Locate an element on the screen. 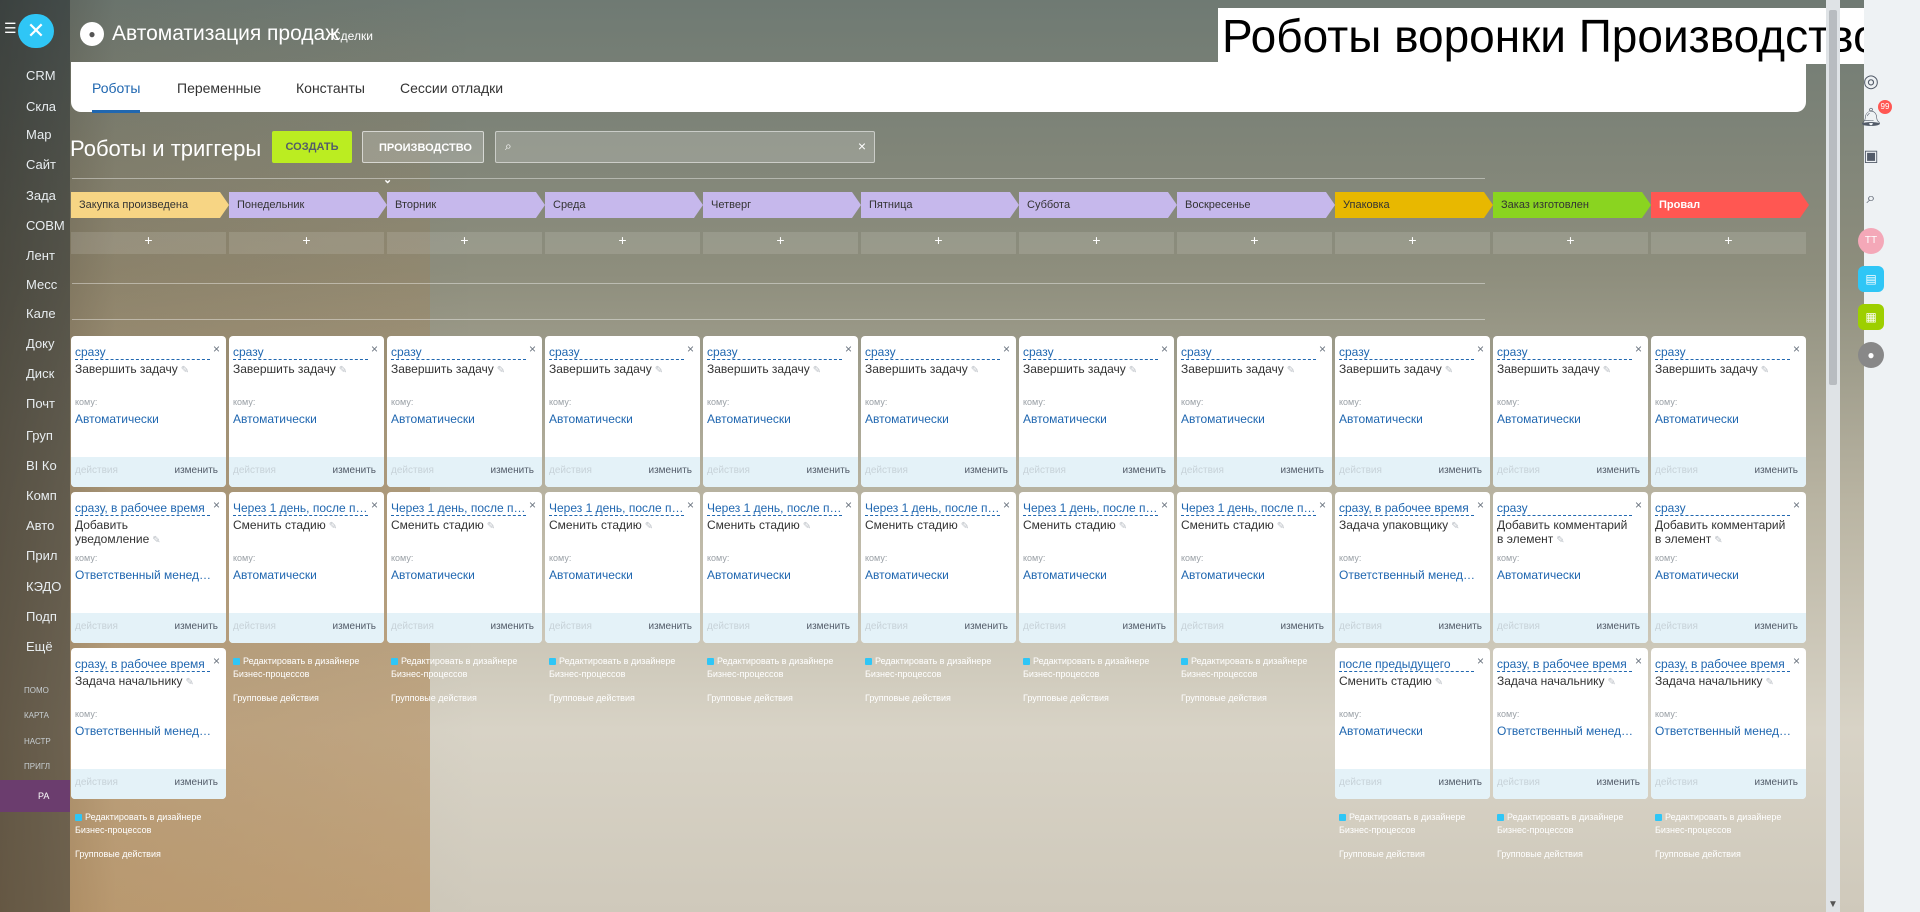  menu-icon: ☰ is located at coordinates (10, 28).